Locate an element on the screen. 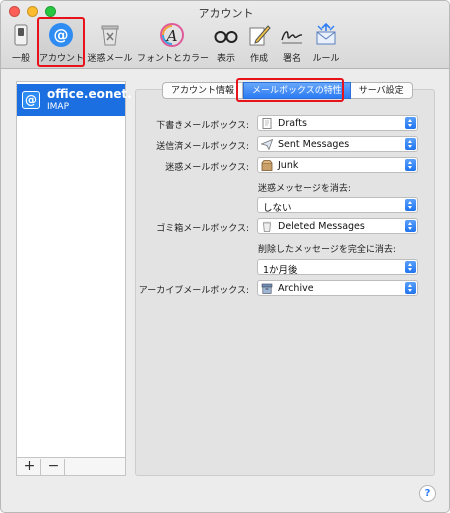 The image size is (450, 513). archive-box-icon is located at coordinates (267, 288).